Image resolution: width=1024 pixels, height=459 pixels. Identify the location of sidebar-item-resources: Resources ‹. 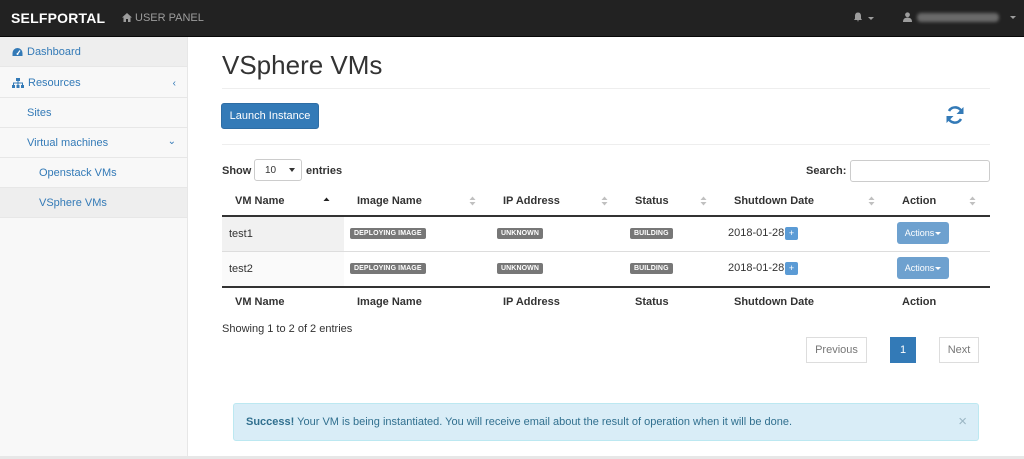
(93, 83).